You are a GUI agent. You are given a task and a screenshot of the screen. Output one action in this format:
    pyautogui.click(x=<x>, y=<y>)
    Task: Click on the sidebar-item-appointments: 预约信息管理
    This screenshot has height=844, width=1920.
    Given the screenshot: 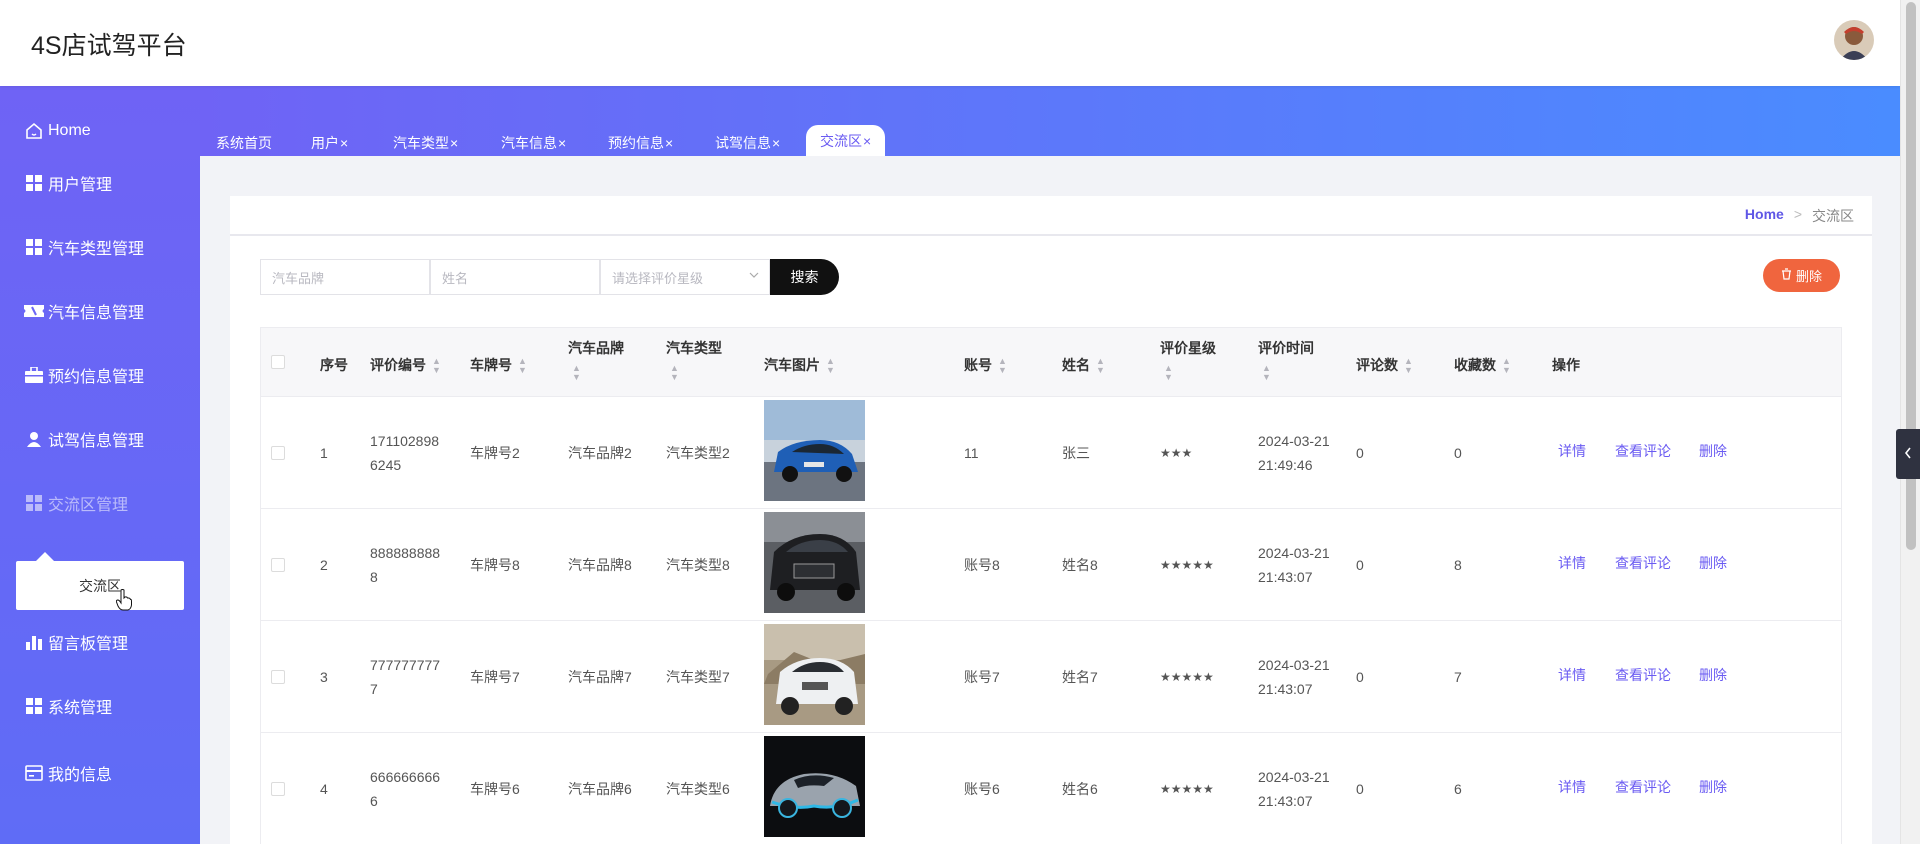 What is the action you would take?
    pyautogui.click(x=84, y=375)
    